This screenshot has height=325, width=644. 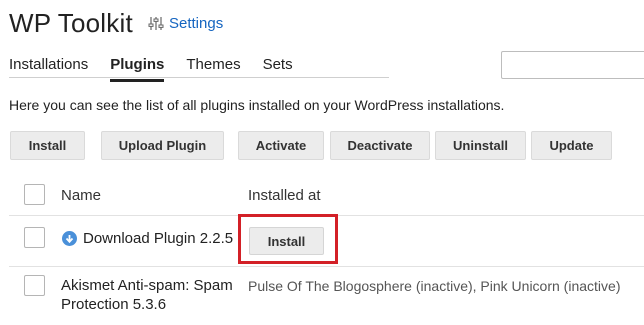 What do you see at coordinates (326, 266) in the screenshot?
I see `row-divider` at bounding box center [326, 266].